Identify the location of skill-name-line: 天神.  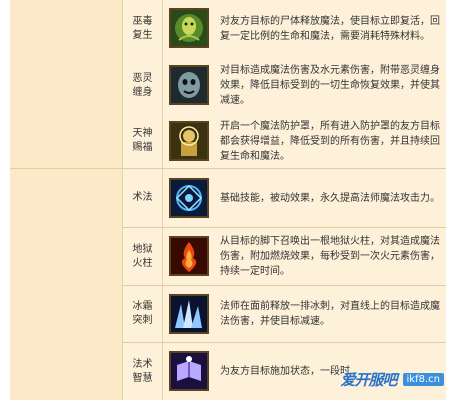
(142, 133).